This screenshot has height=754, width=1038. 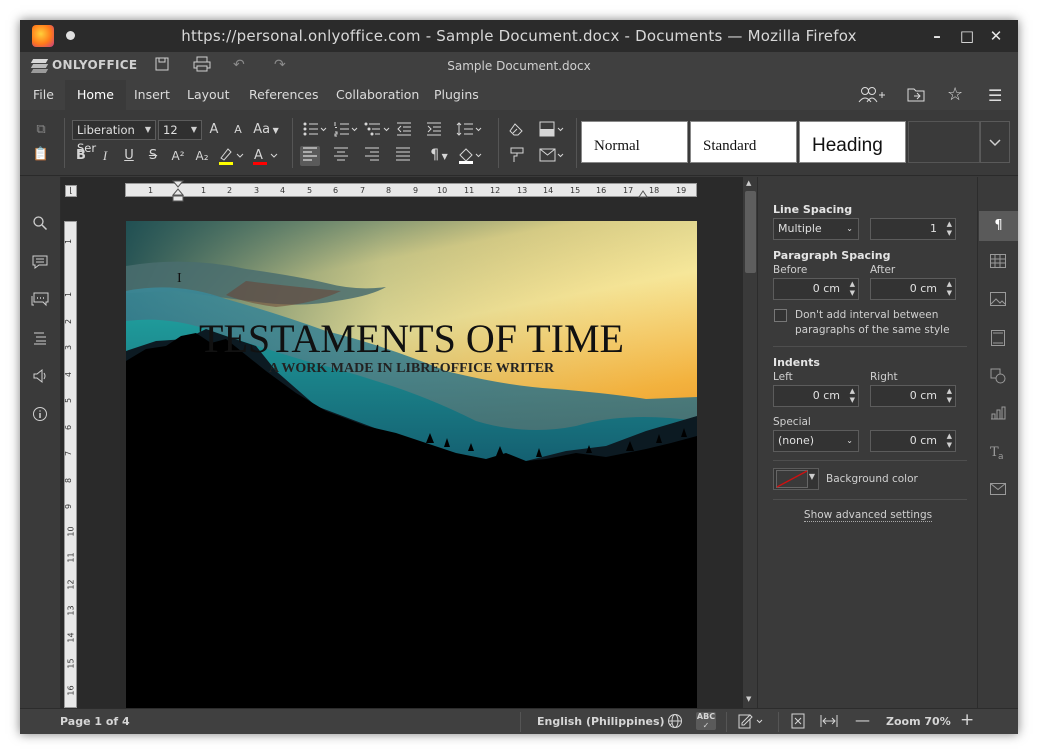 I want to click on image-settings-icon, so click(x=998, y=302).